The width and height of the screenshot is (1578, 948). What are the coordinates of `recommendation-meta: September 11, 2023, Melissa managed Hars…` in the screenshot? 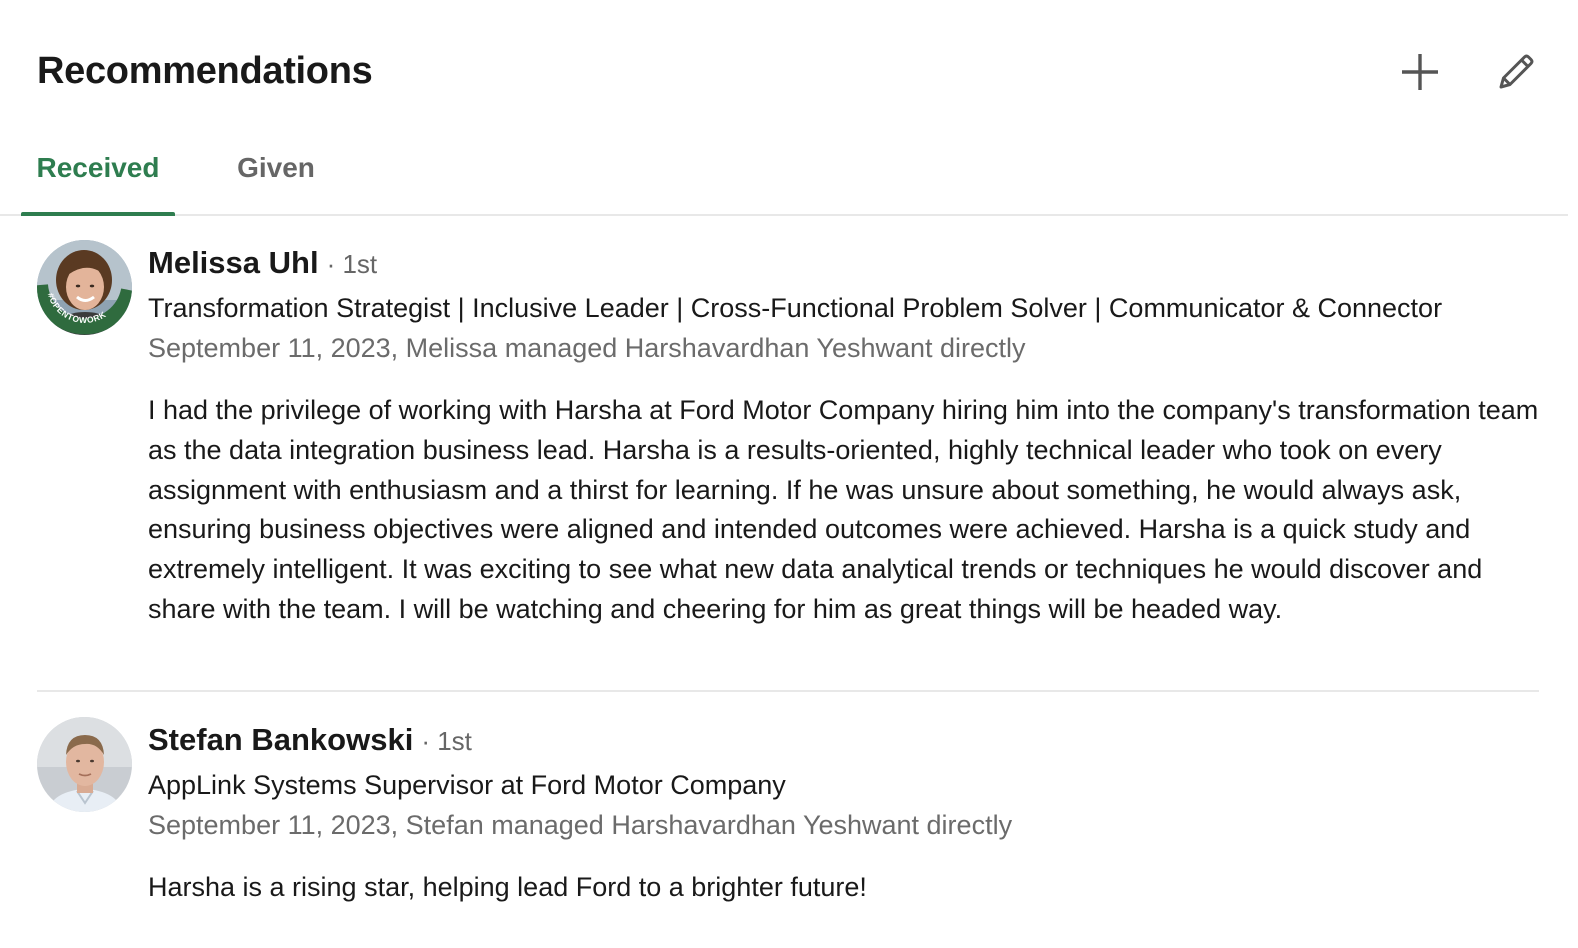 It's located at (587, 348).